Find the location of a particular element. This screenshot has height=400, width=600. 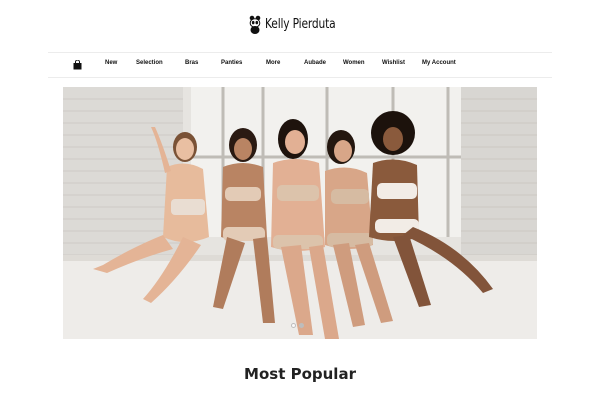

nav-item-wishlist: Wishlist is located at coordinates (393, 63).